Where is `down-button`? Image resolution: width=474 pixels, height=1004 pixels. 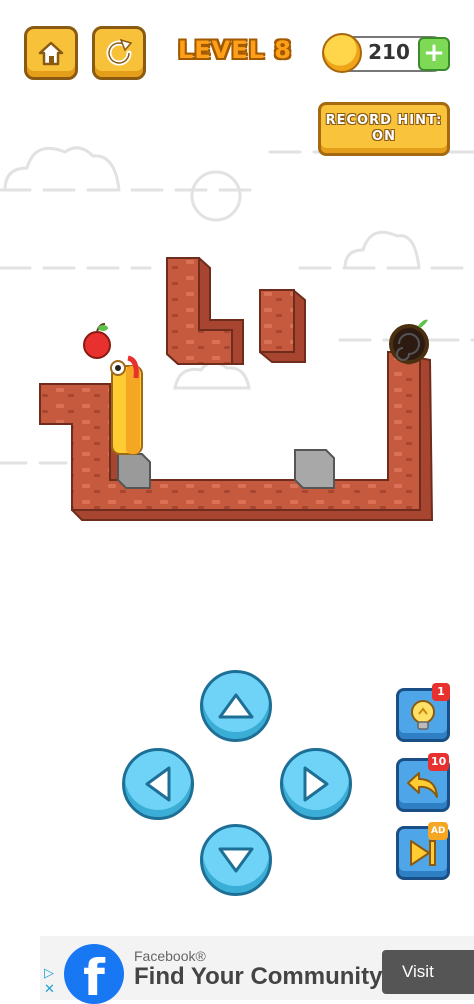
down-button is located at coordinates (236, 860).